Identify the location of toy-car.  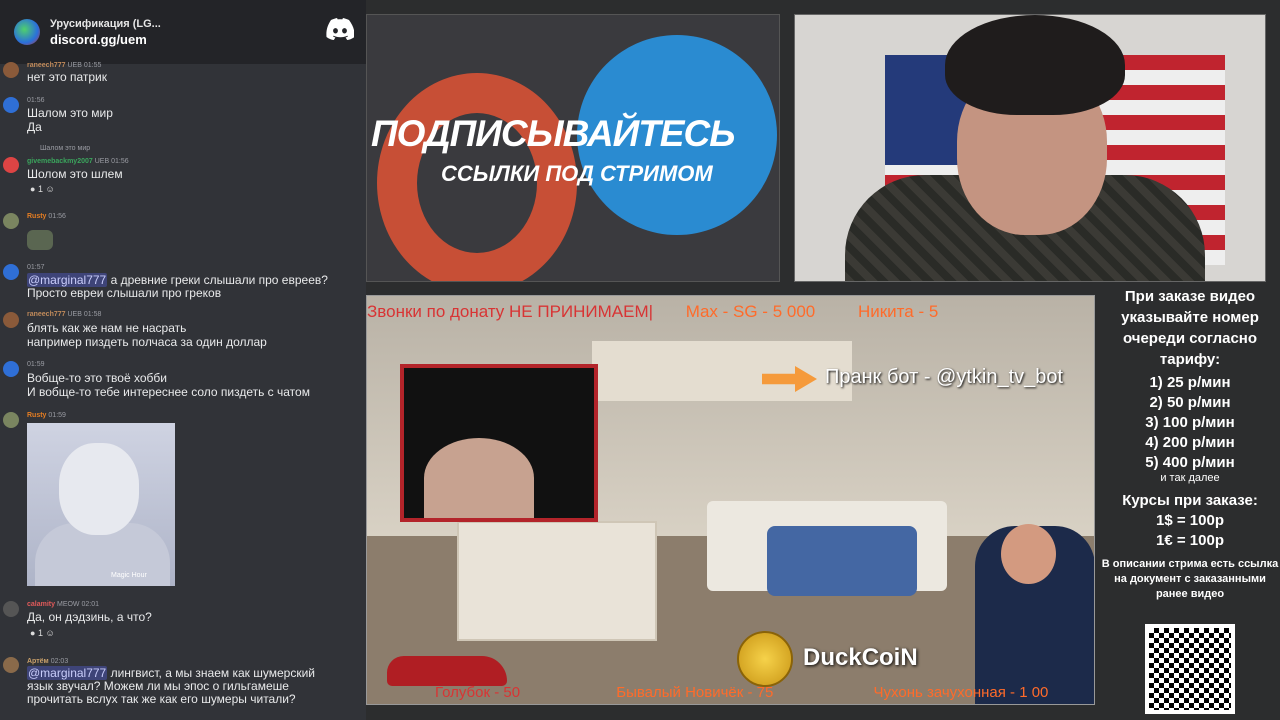
(447, 671).